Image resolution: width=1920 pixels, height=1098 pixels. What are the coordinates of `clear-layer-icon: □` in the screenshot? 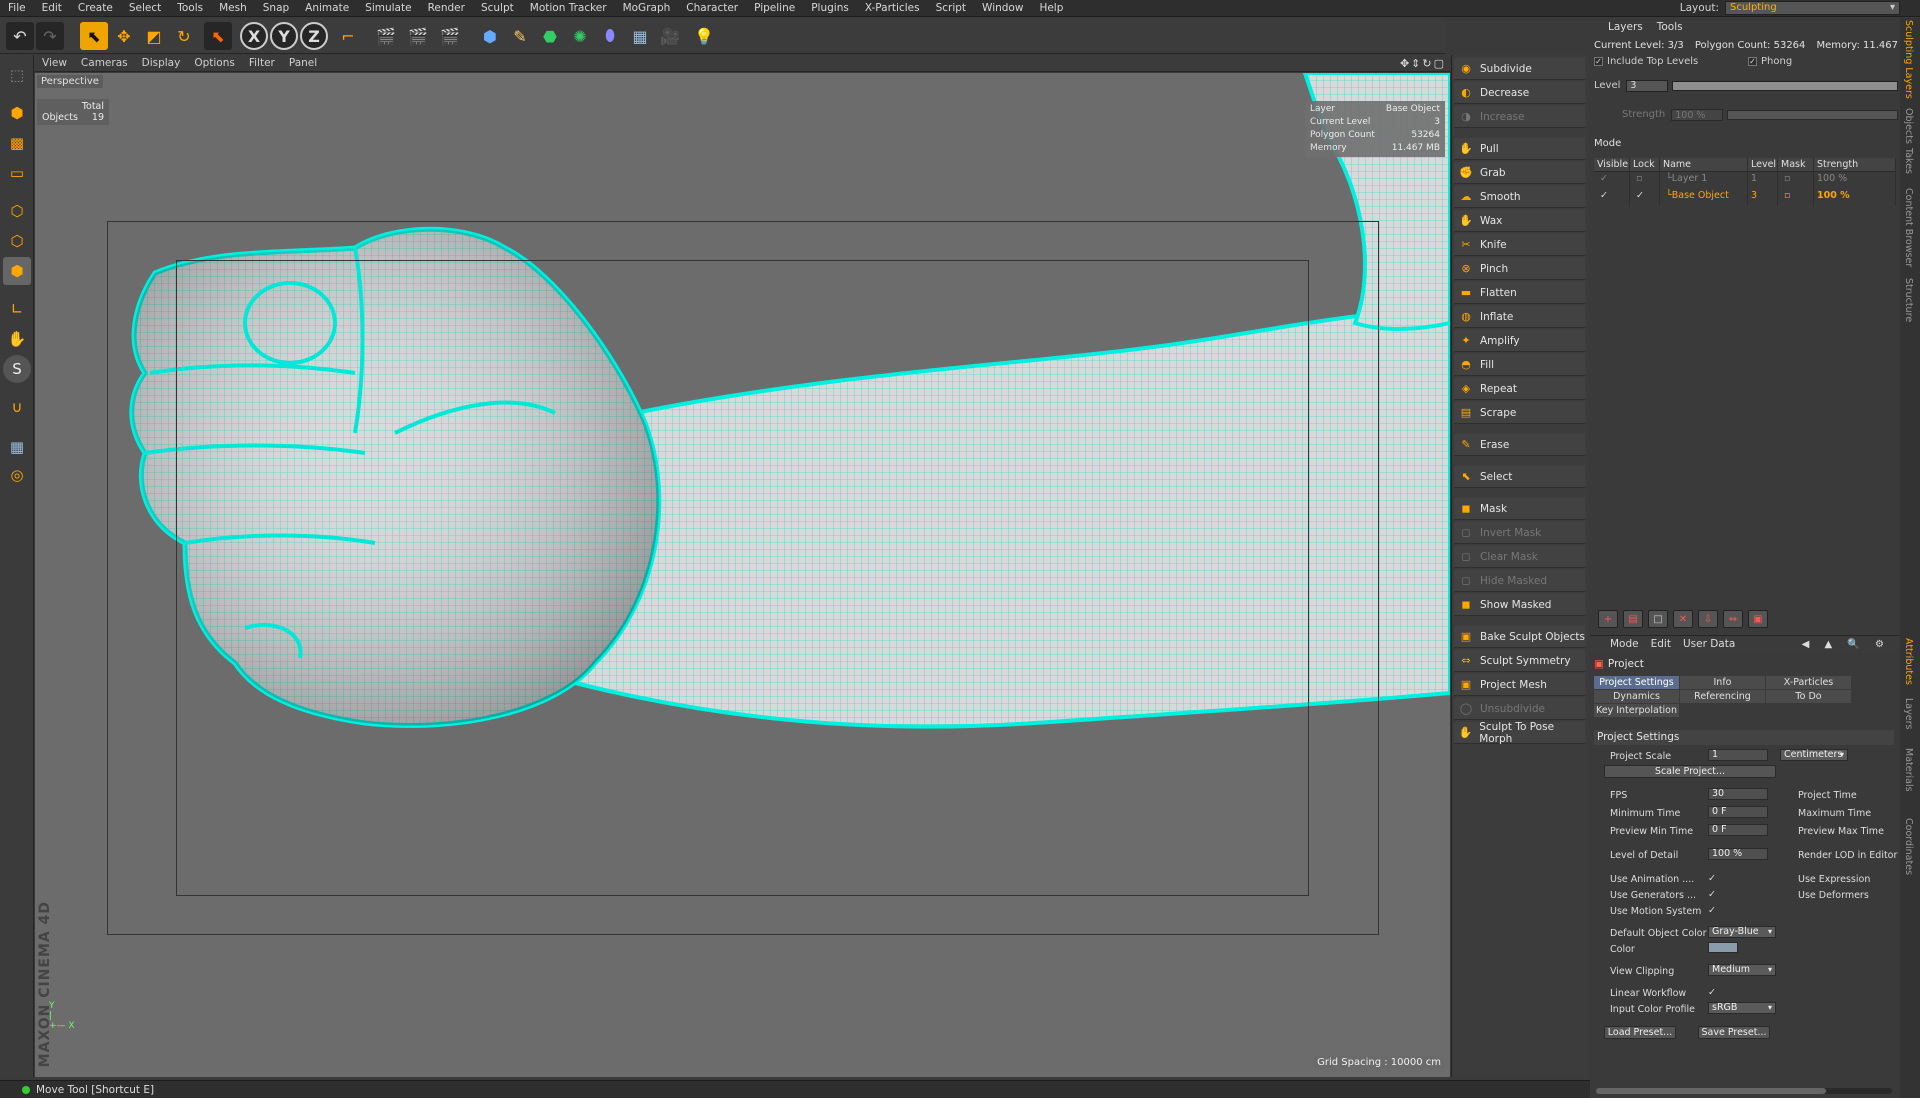 It's located at (1658, 619).